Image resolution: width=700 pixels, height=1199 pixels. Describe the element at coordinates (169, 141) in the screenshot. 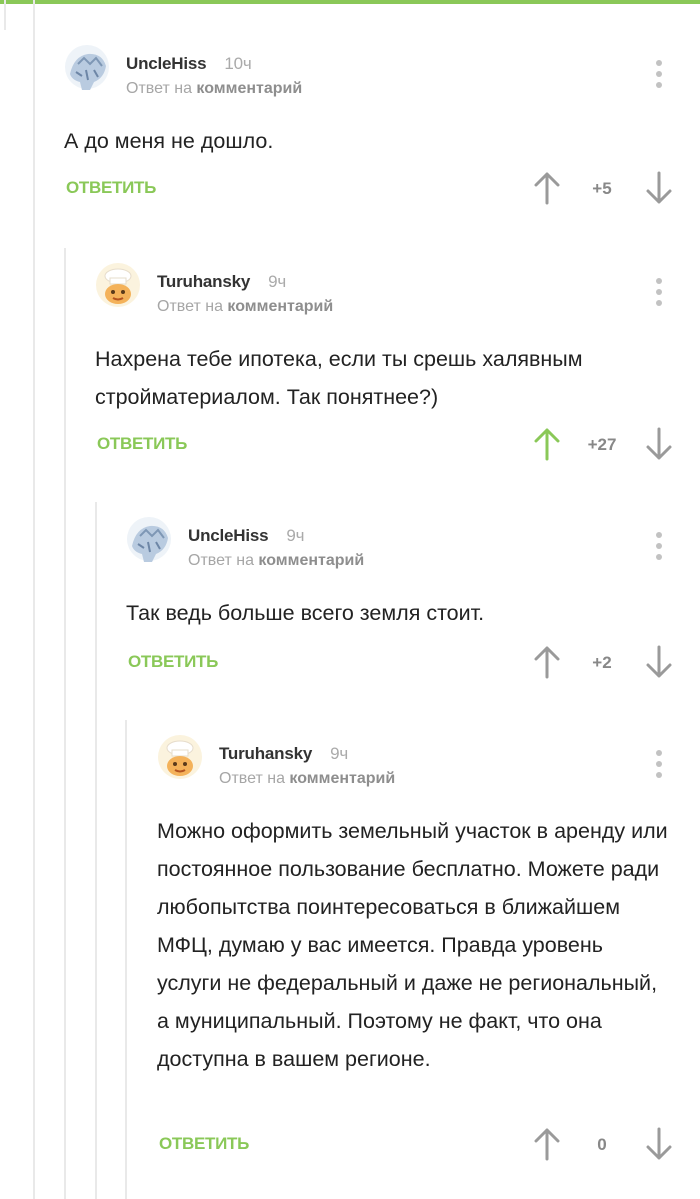

I see `comment-text: А до меня не дошло.` at that location.